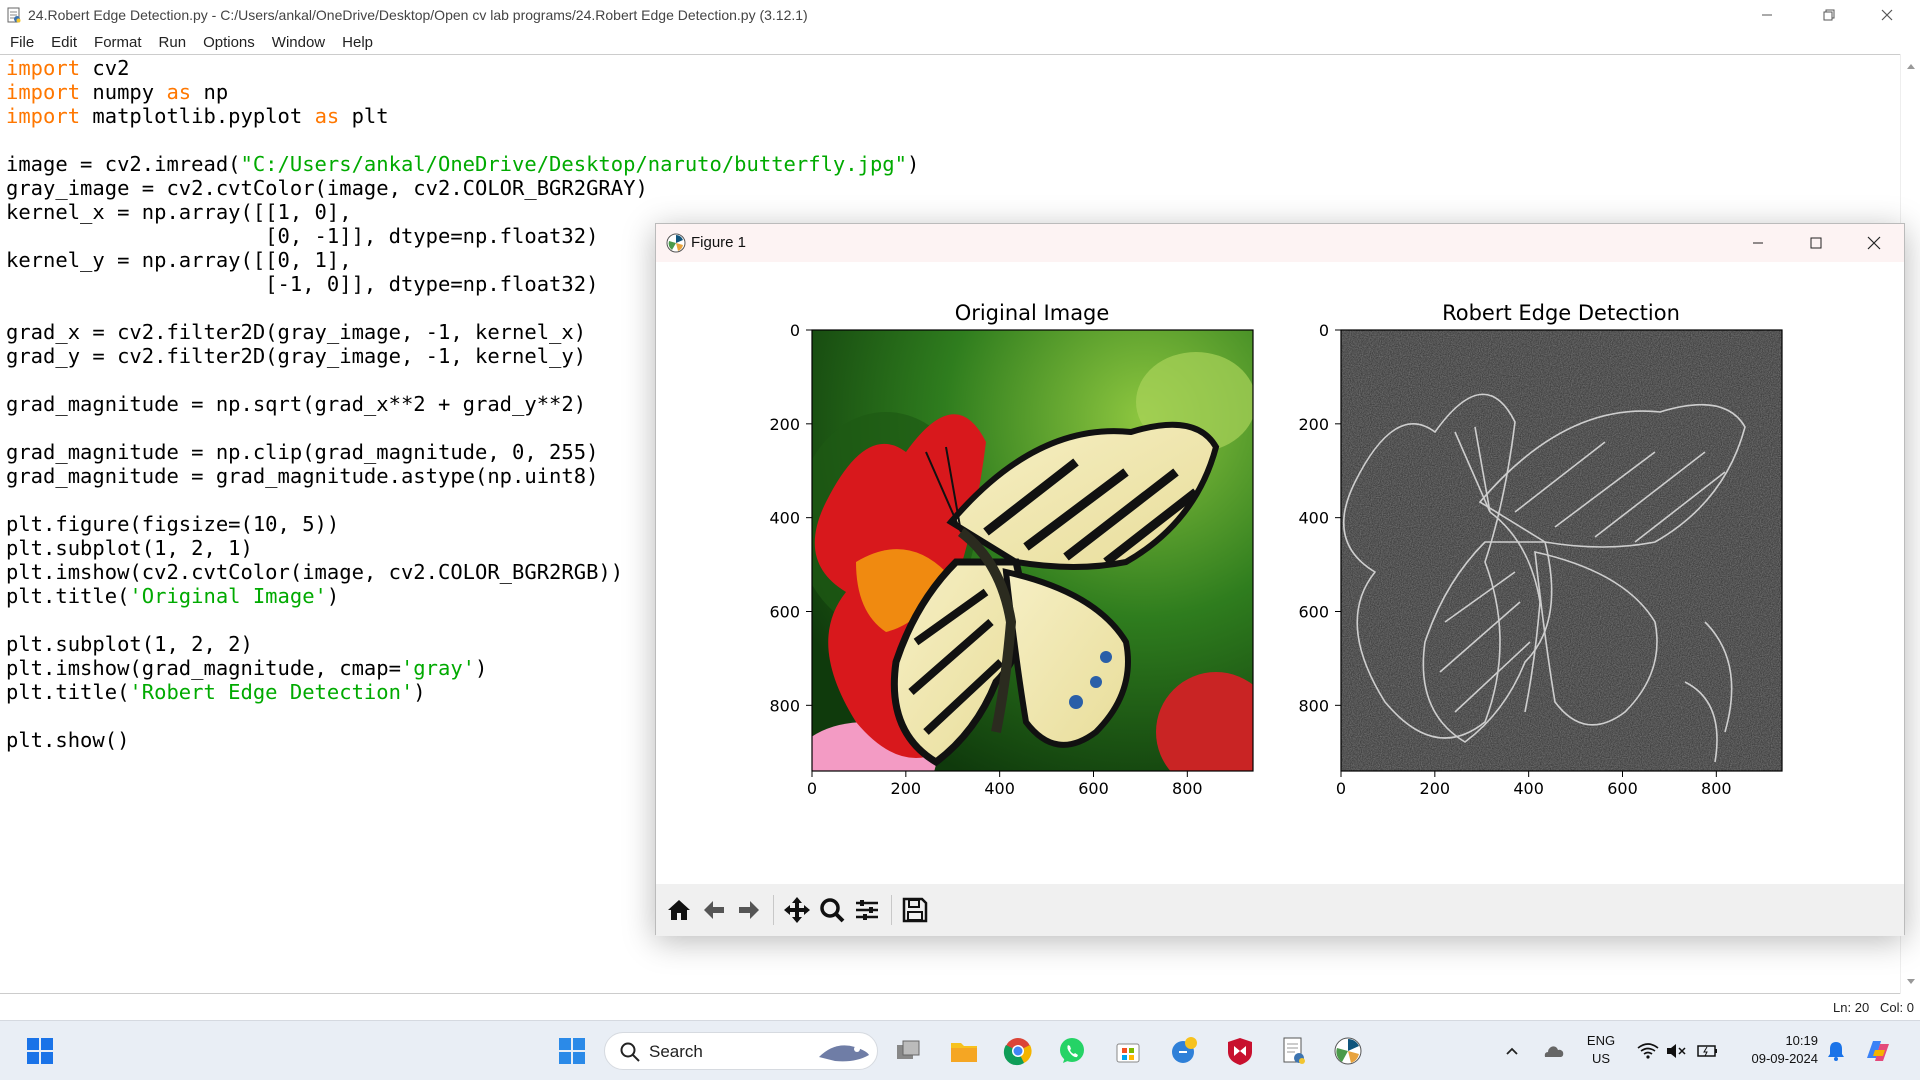 This screenshot has width=1920, height=1080. Describe the element at coordinates (40, 1051) in the screenshot. I see `start-button` at that location.